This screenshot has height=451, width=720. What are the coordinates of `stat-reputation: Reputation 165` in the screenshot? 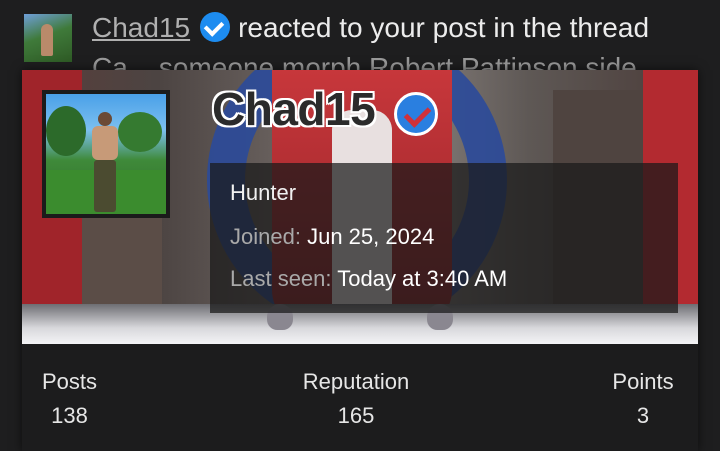 It's located at (356, 399).